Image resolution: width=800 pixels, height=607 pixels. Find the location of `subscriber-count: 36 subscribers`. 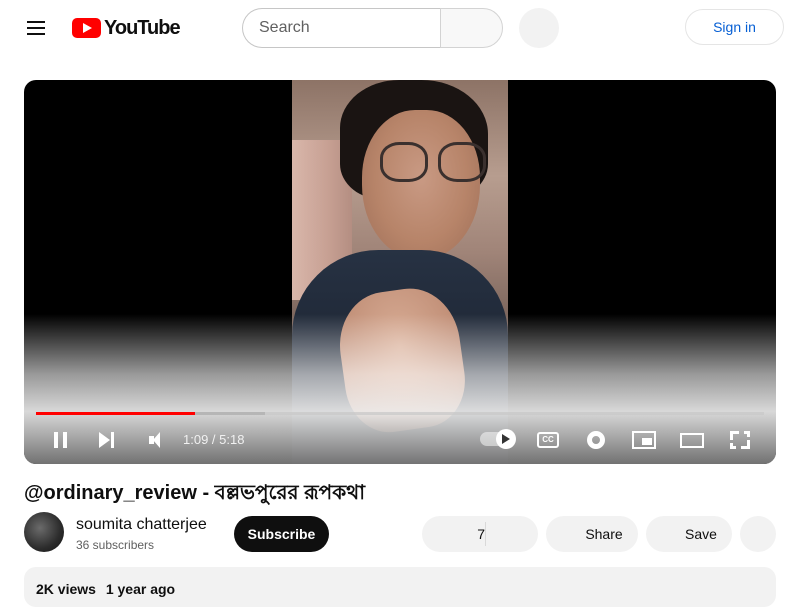

subscriber-count: 36 subscribers is located at coordinates (115, 545).